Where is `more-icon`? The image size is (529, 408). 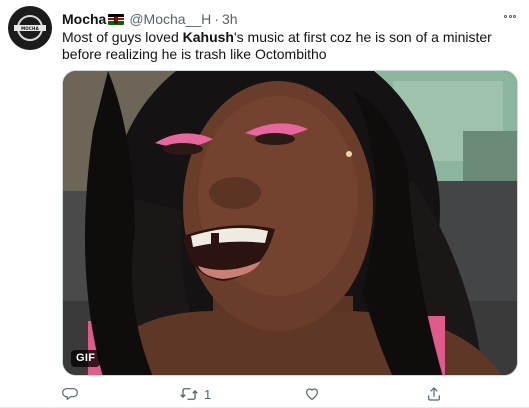 more-icon is located at coordinates (510, 16).